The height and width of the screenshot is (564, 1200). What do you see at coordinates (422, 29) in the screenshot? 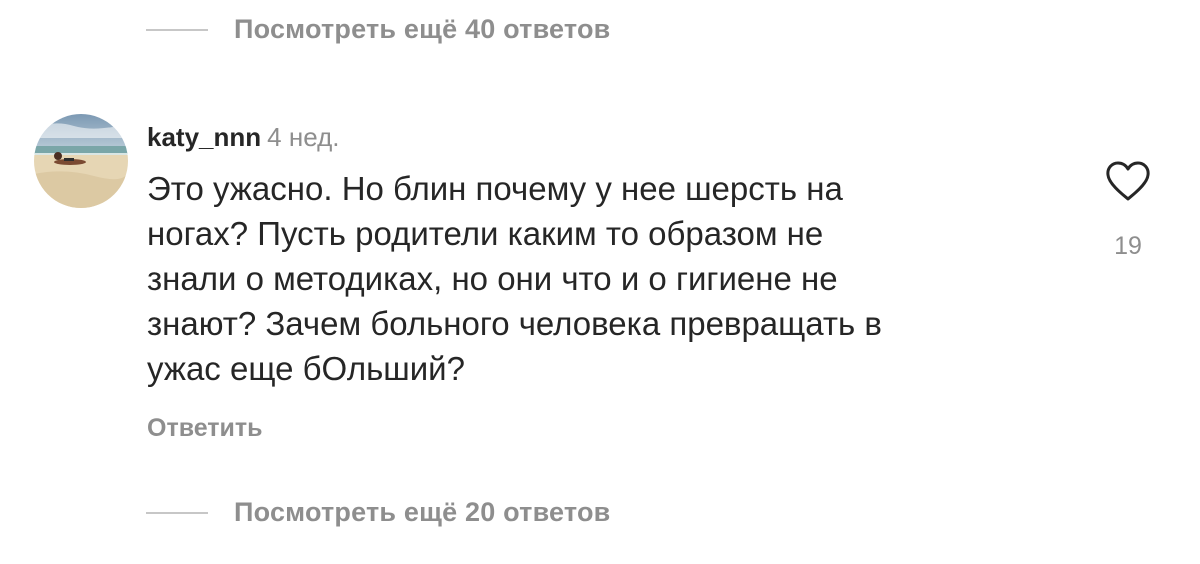
I see `view-more-replies-label: Посмотреть ещё 40 ответов` at bounding box center [422, 29].